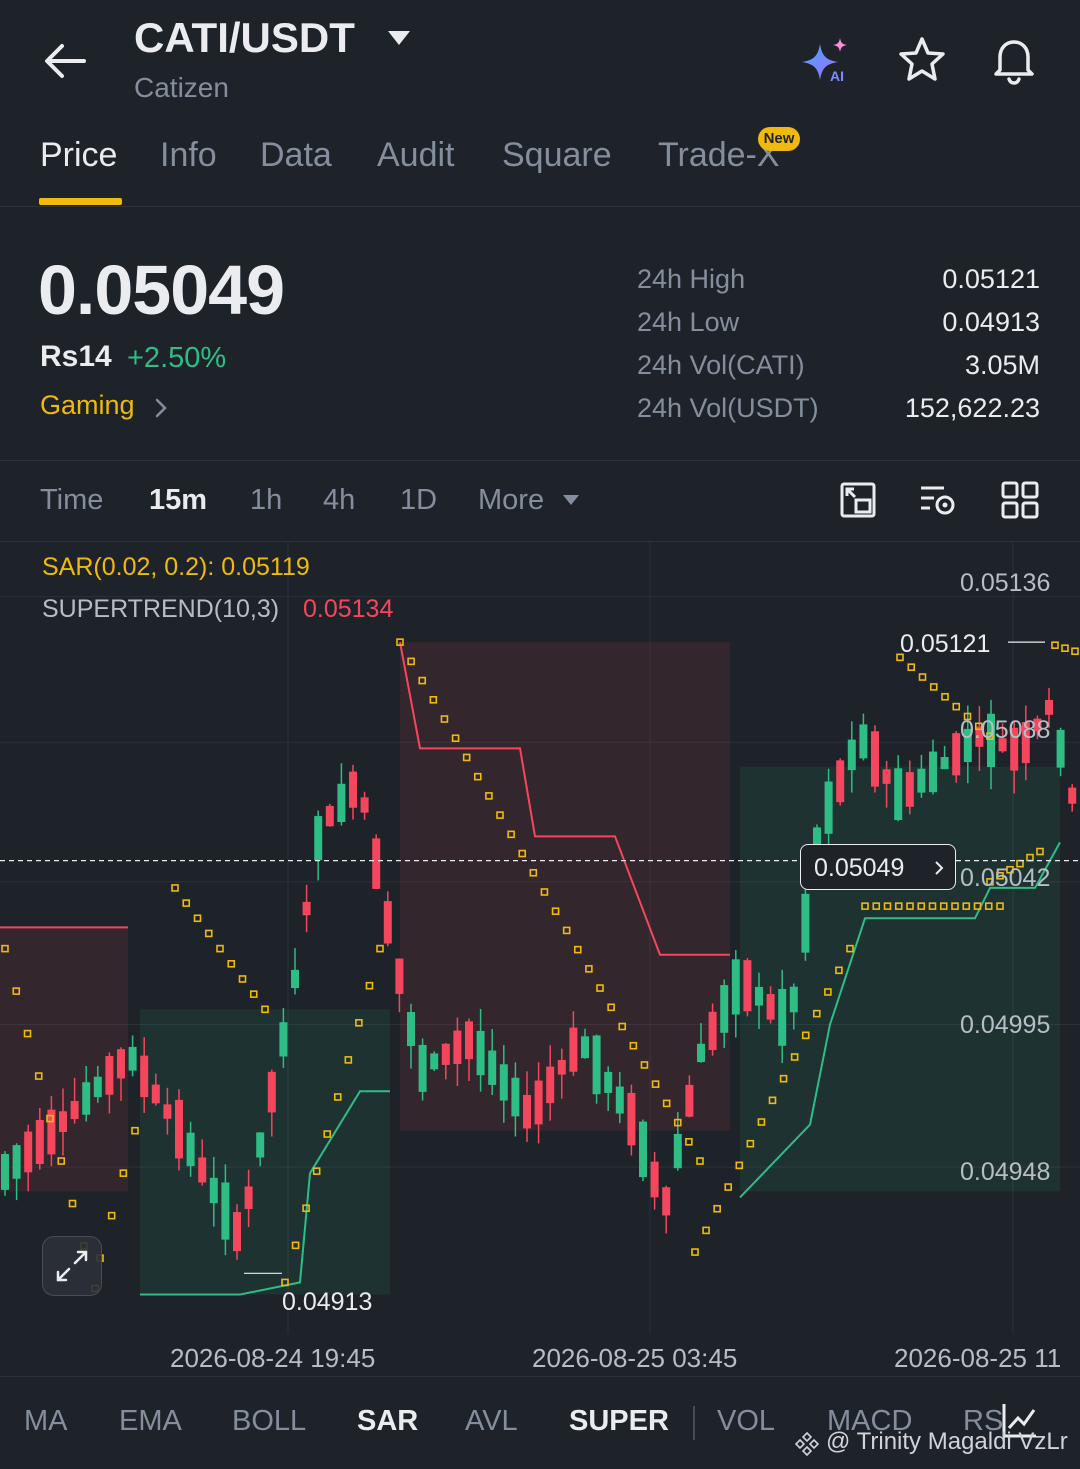 Image resolution: width=1080 pixels, height=1469 pixels. What do you see at coordinates (416, 155) in the screenshot?
I see `tab-audit: Audit` at bounding box center [416, 155].